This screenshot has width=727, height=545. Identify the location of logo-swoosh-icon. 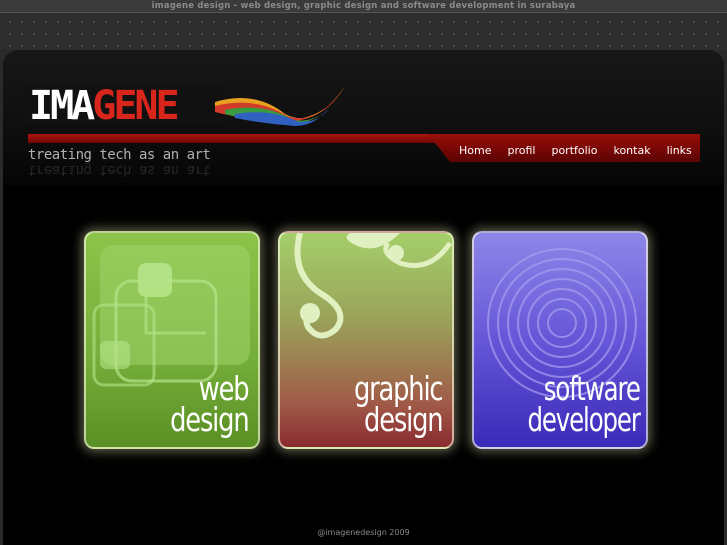
(280, 106).